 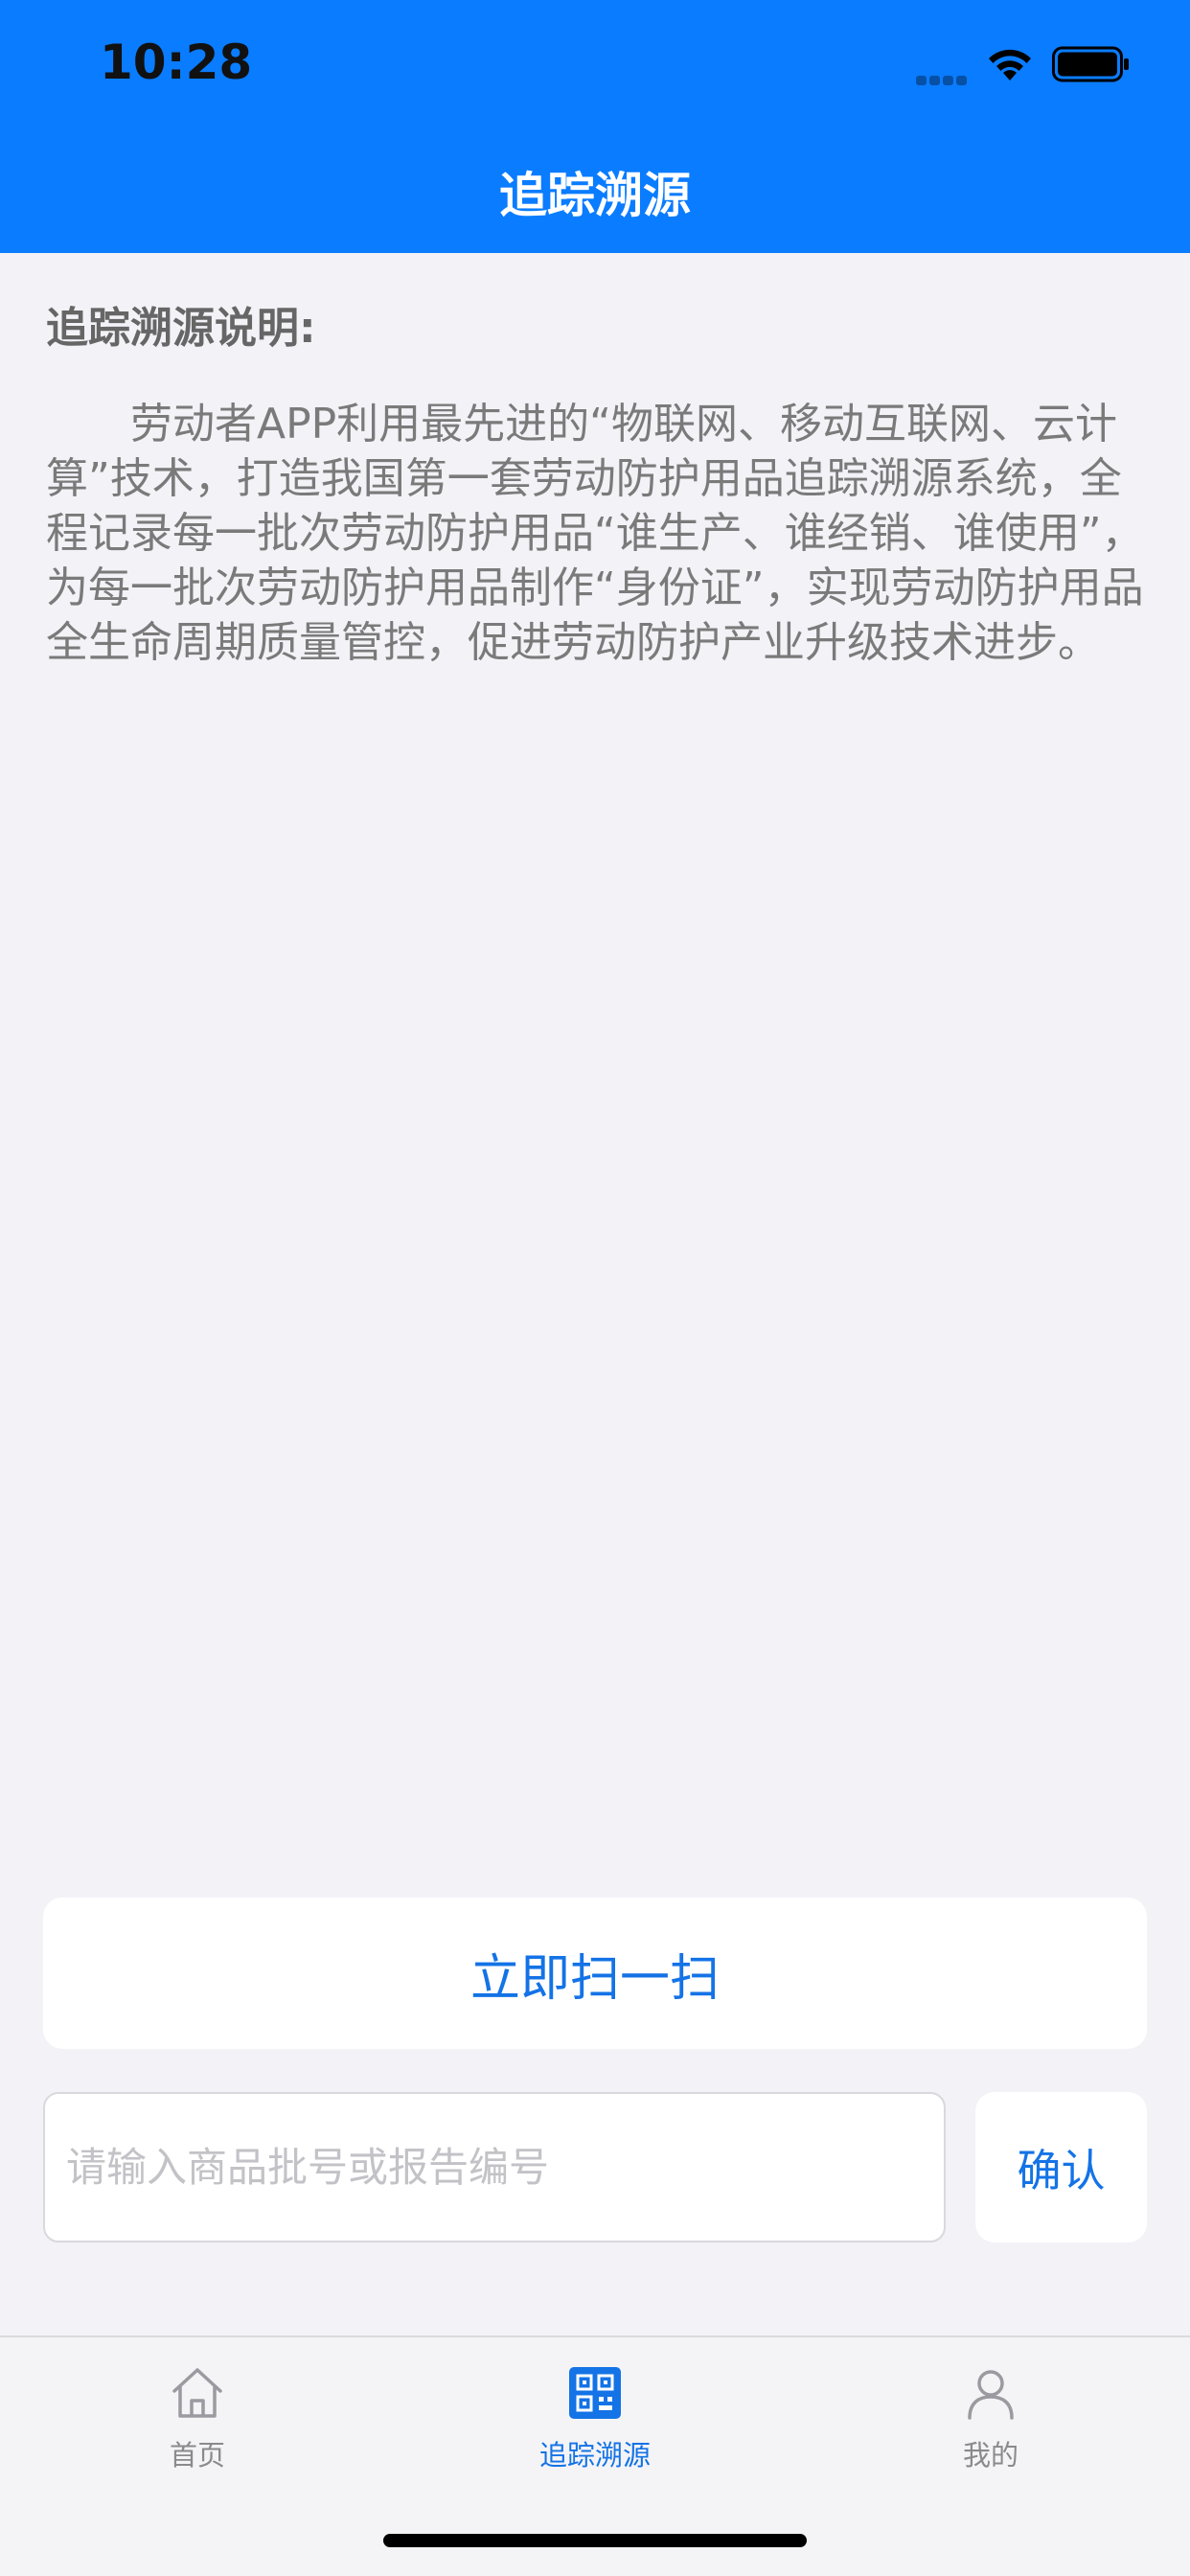 I want to click on navigation-bar: 追踪溯源, so click(x=595, y=189).